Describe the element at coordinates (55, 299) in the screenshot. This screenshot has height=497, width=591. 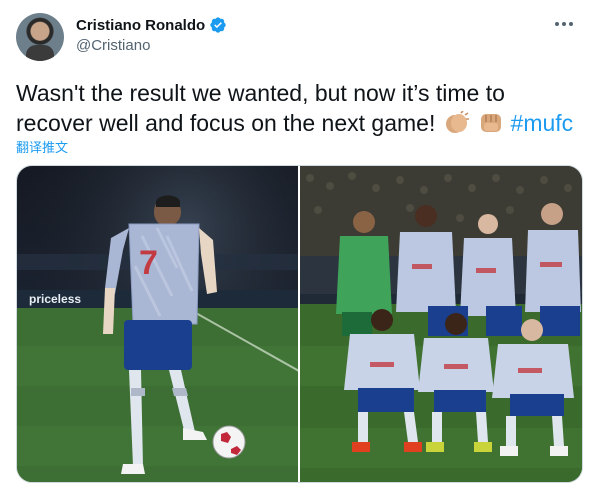
I see `priceless-board-text: priceless` at that location.